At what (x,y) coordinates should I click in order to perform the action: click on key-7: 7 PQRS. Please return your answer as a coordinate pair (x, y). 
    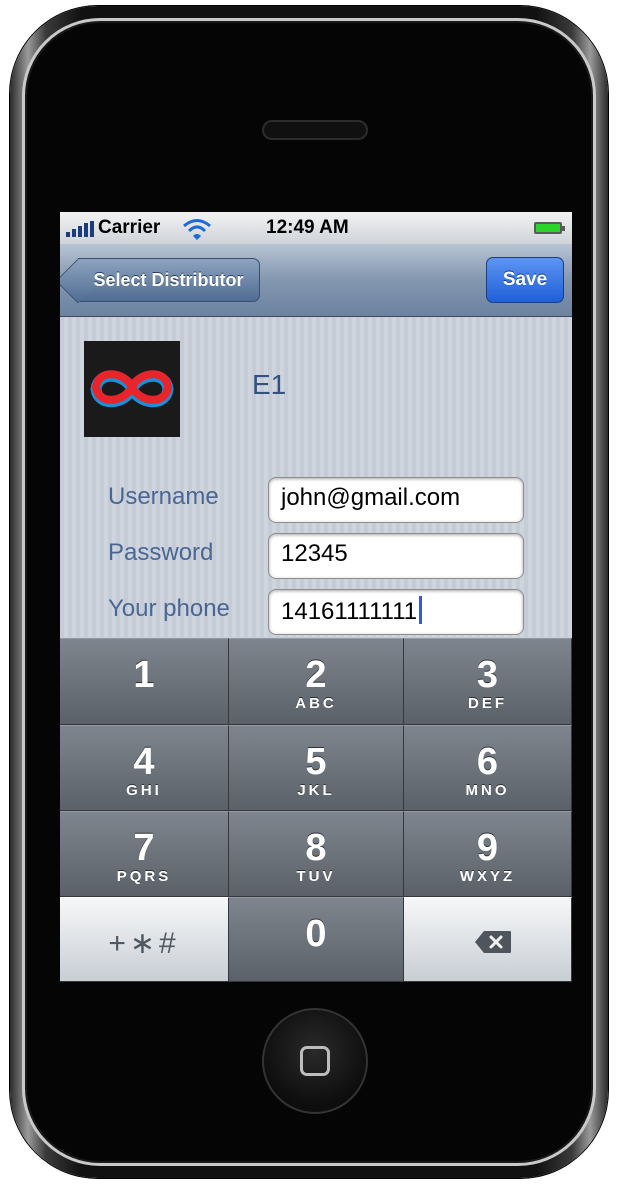
    Looking at the image, I should click on (144, 854).